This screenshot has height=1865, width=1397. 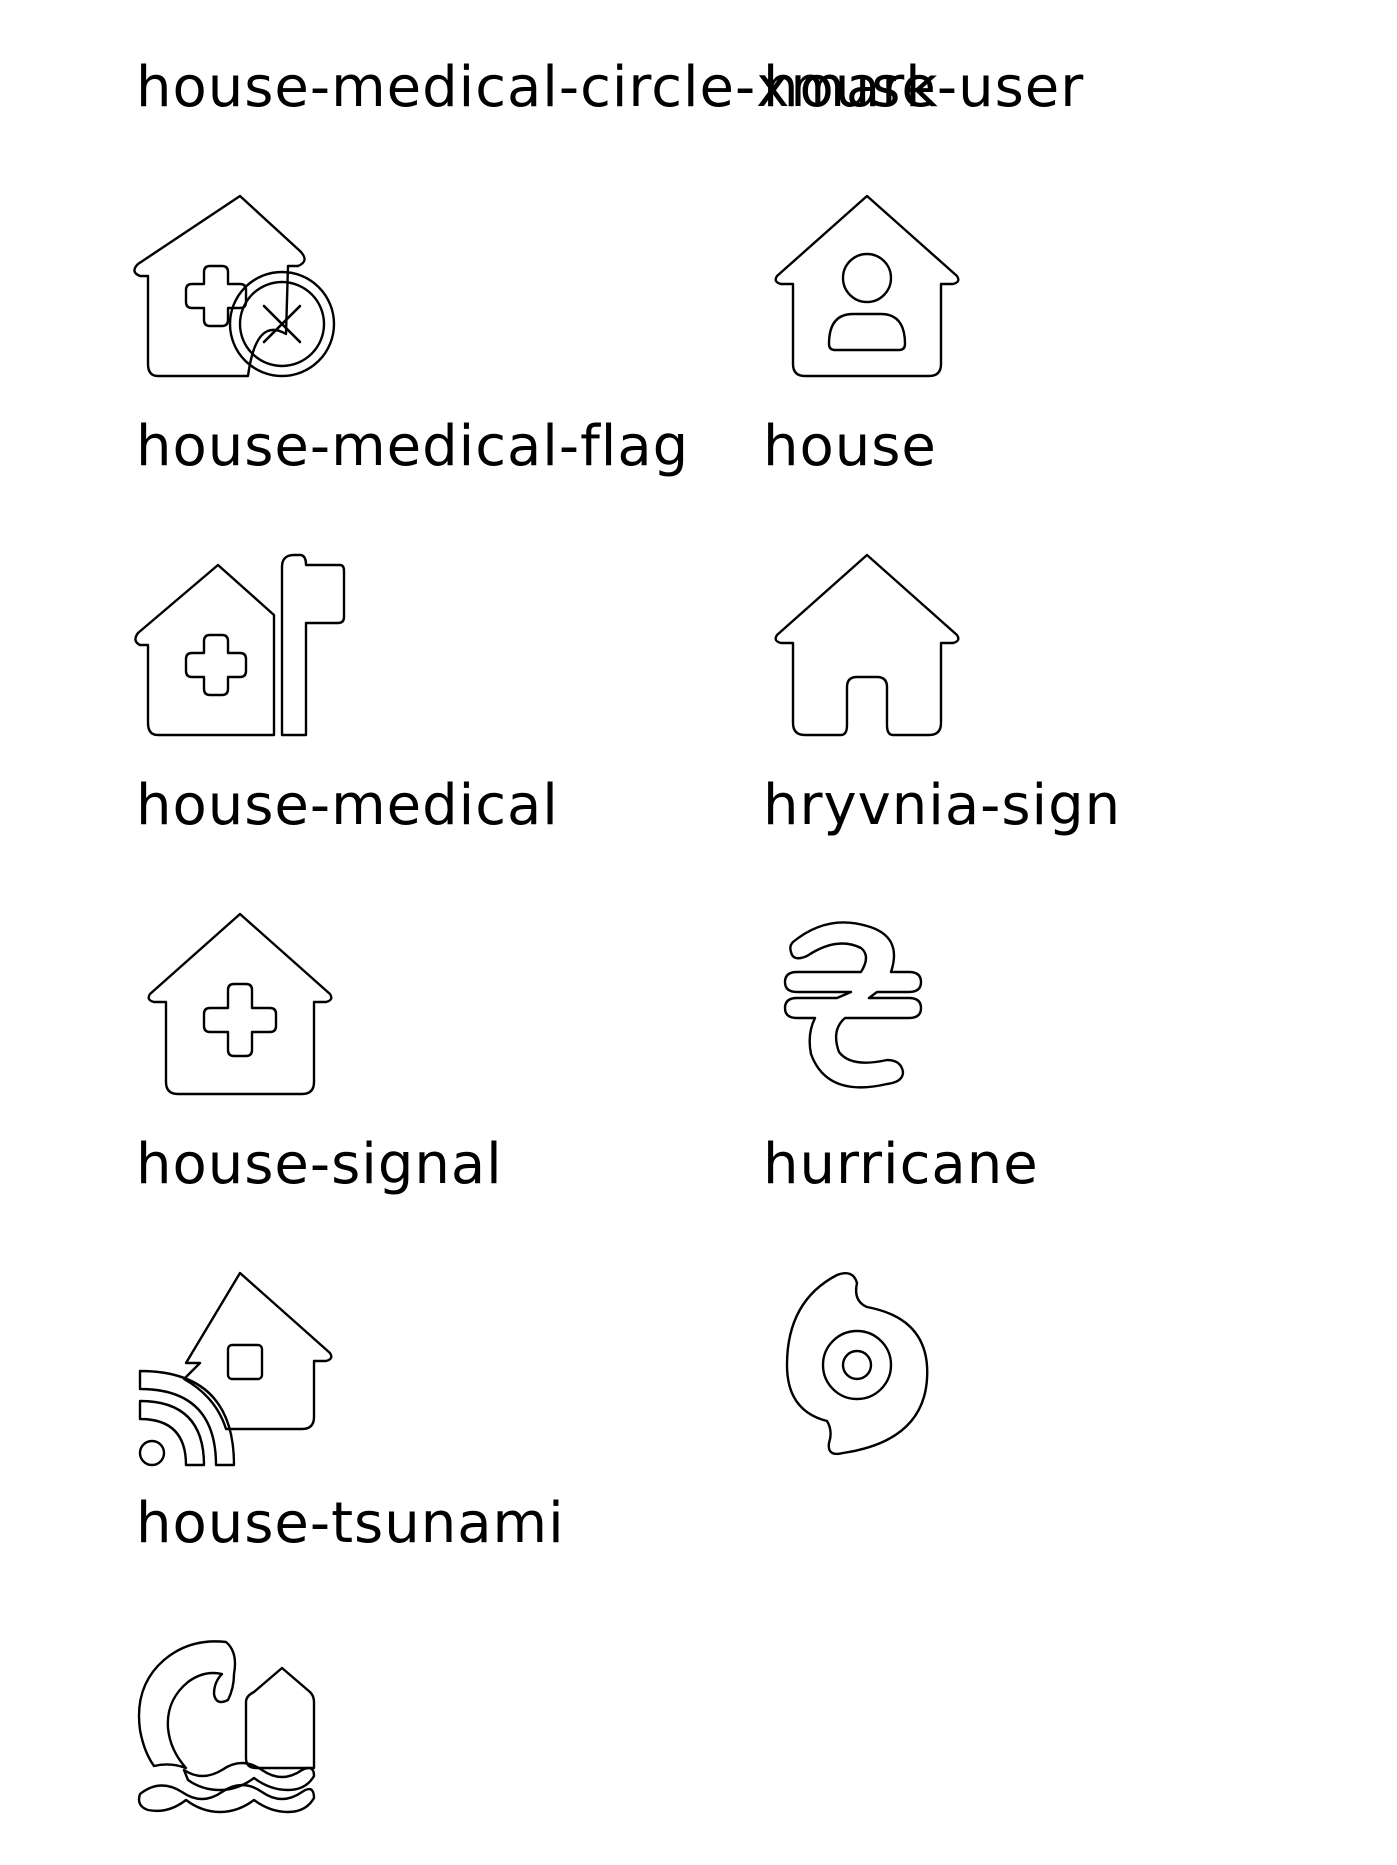 I want to click on icon-cell-house-user: house-user, so click(x=1080, y=214).